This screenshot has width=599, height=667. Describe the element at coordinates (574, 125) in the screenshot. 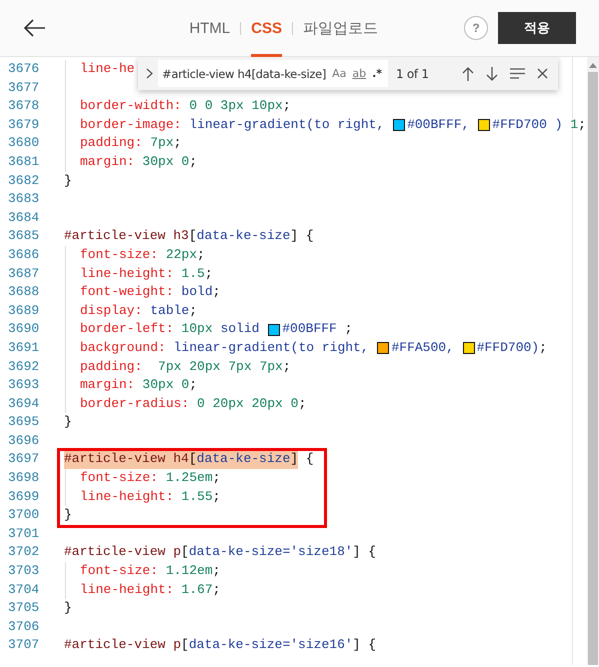

I see `number-text: 1` at that location.